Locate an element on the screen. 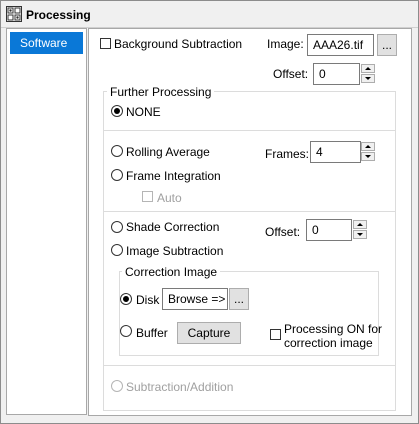 This screenshot has height=424, width=419. shade-correction-label: Shade Correction is located at coordinates (173, 227).